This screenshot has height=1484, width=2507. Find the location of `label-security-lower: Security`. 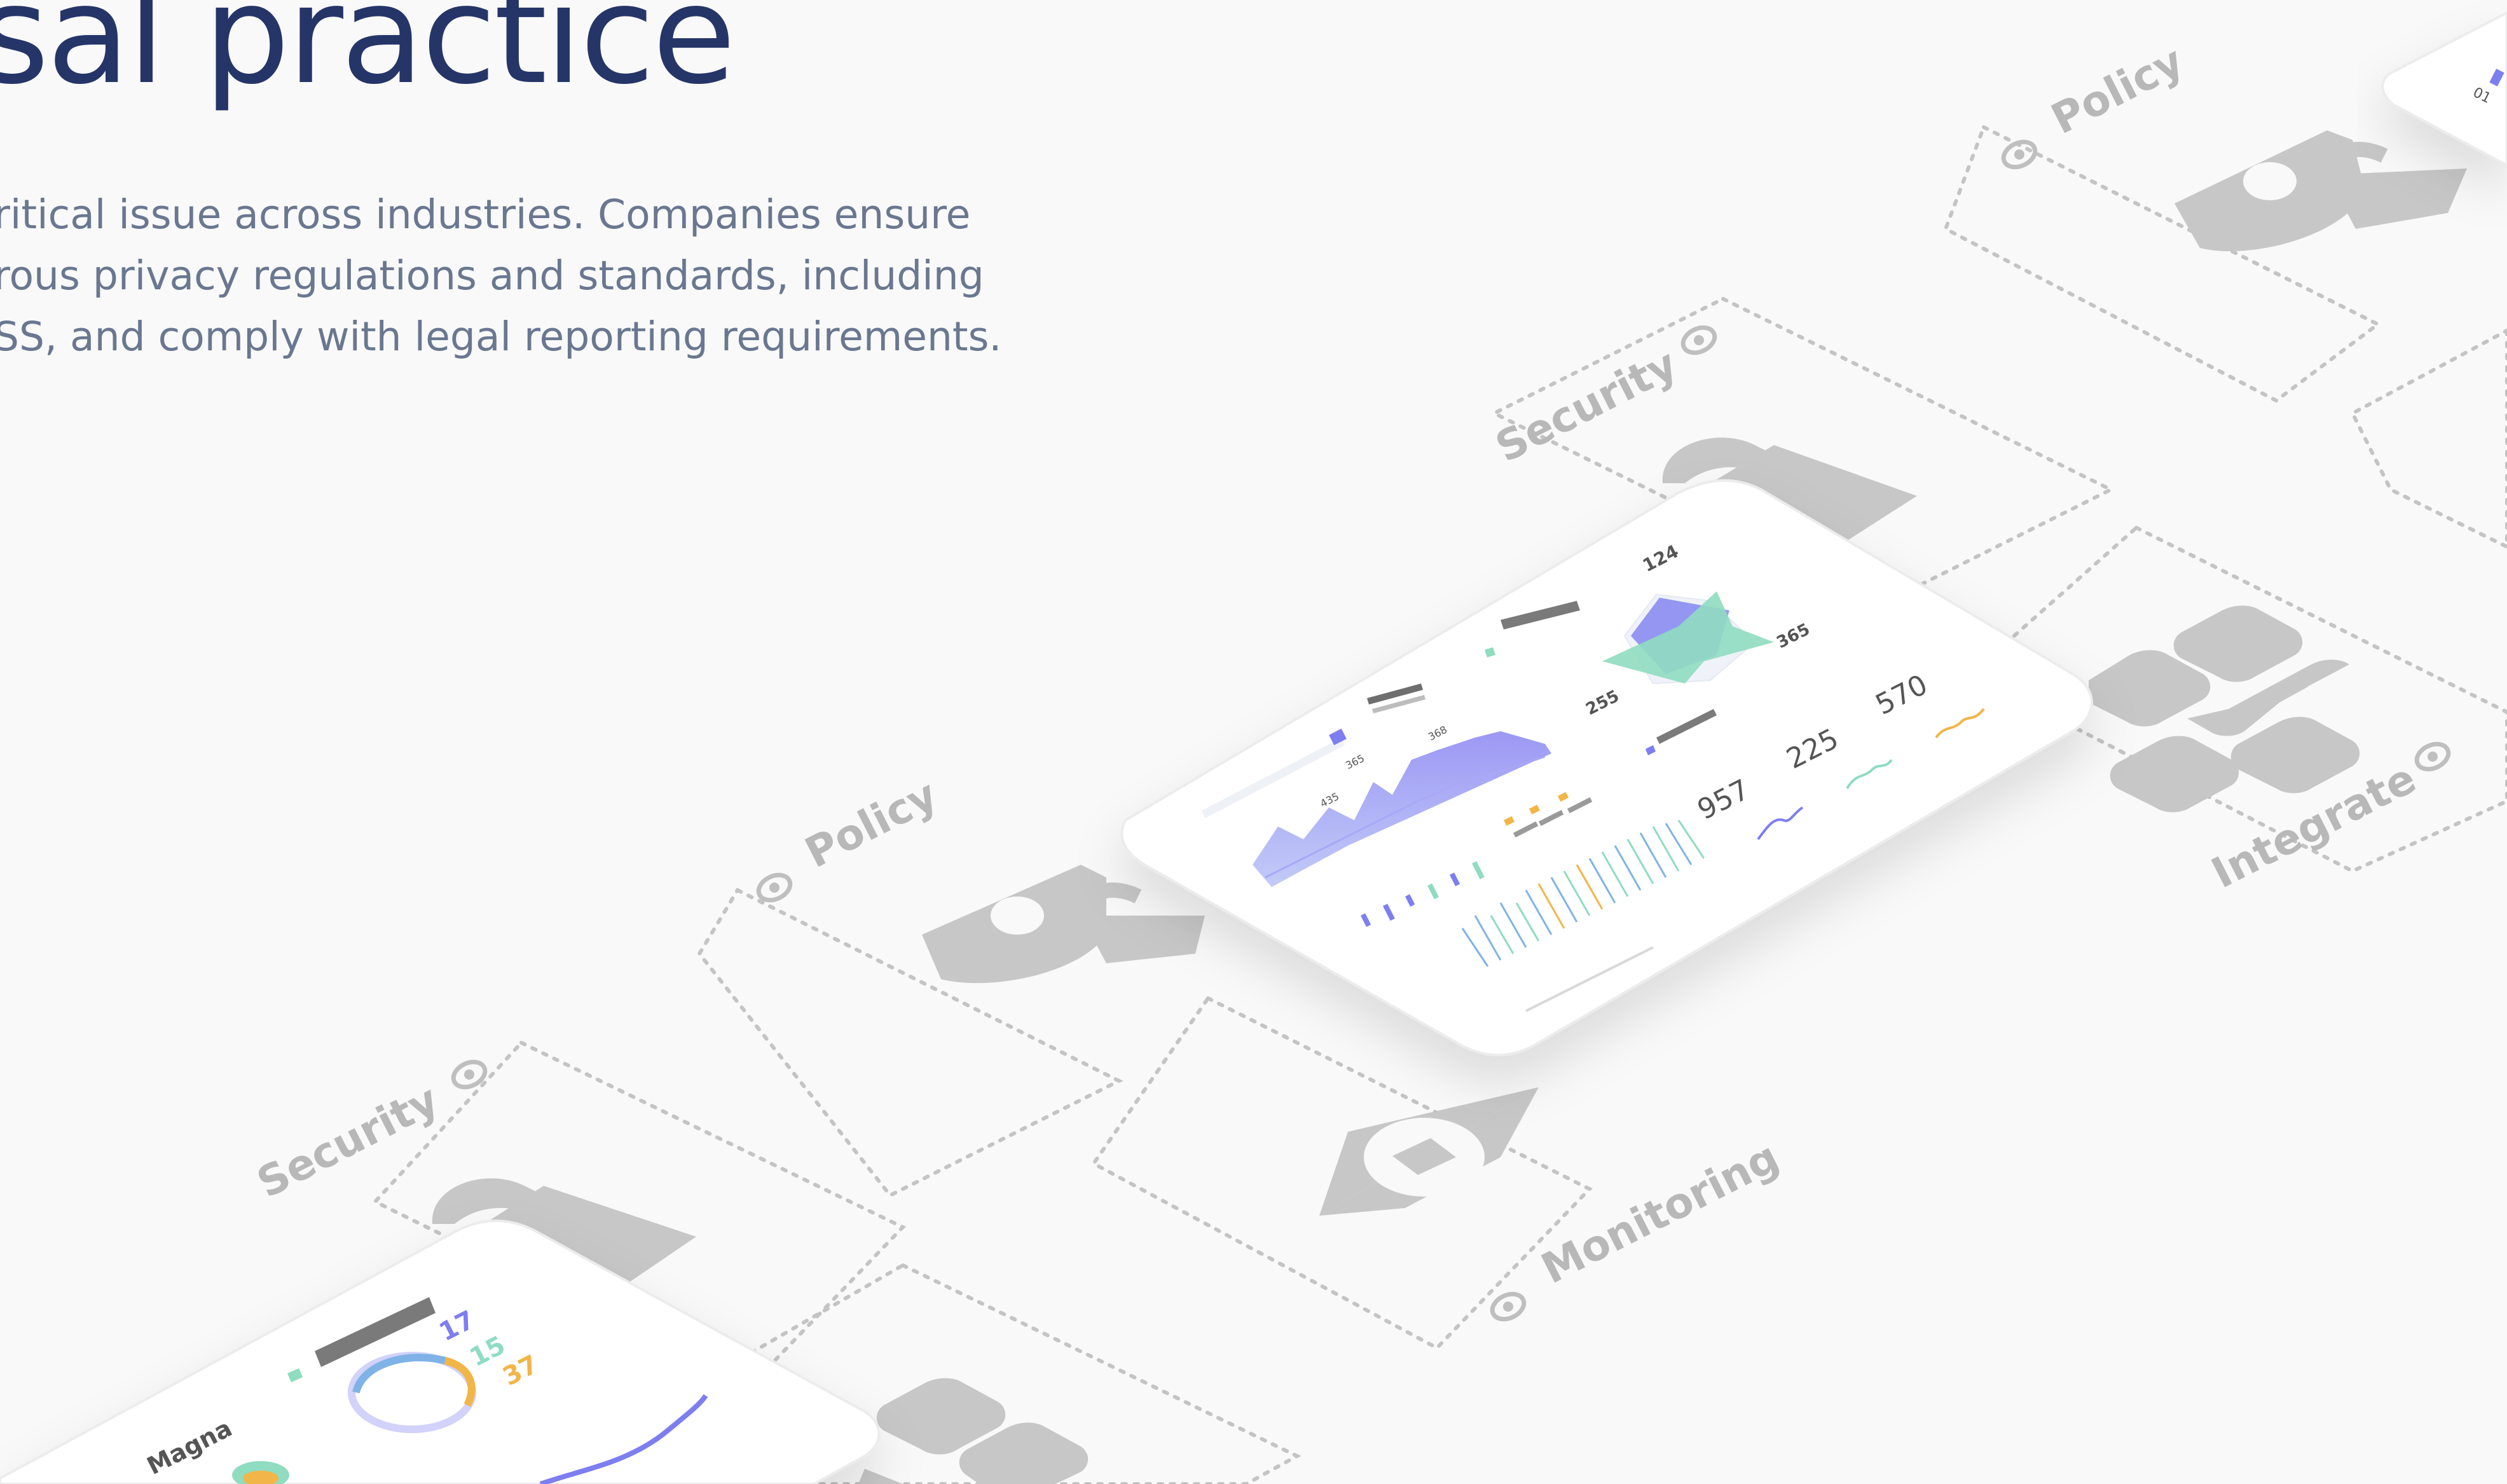

label-security-lower: Security is located at coordinates (347, 1141).